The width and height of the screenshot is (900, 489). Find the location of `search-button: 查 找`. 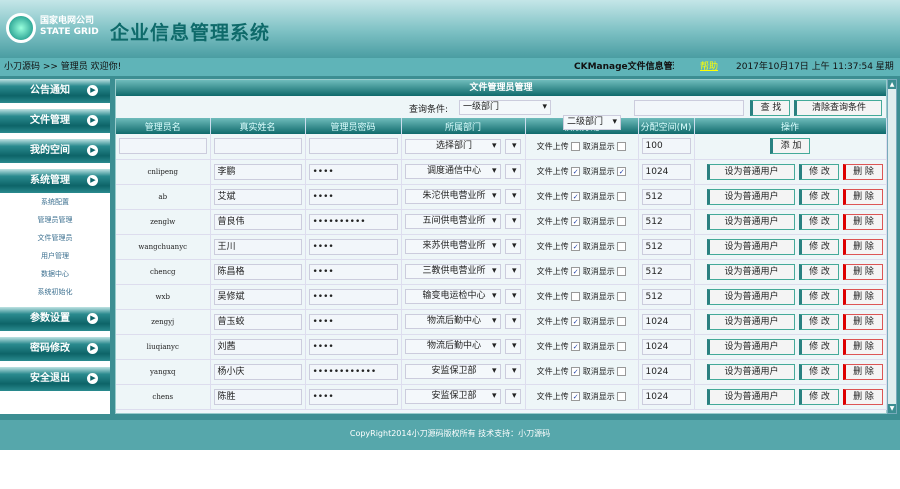

search-button: 查 找 is located at coordinates (770, 108).